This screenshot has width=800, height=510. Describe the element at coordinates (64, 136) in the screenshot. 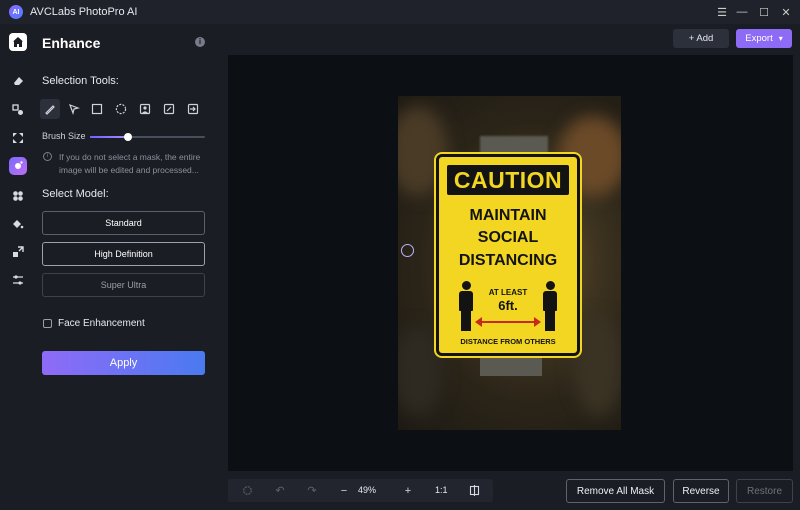

I see `brush-size-label: Brush Size` at that location.